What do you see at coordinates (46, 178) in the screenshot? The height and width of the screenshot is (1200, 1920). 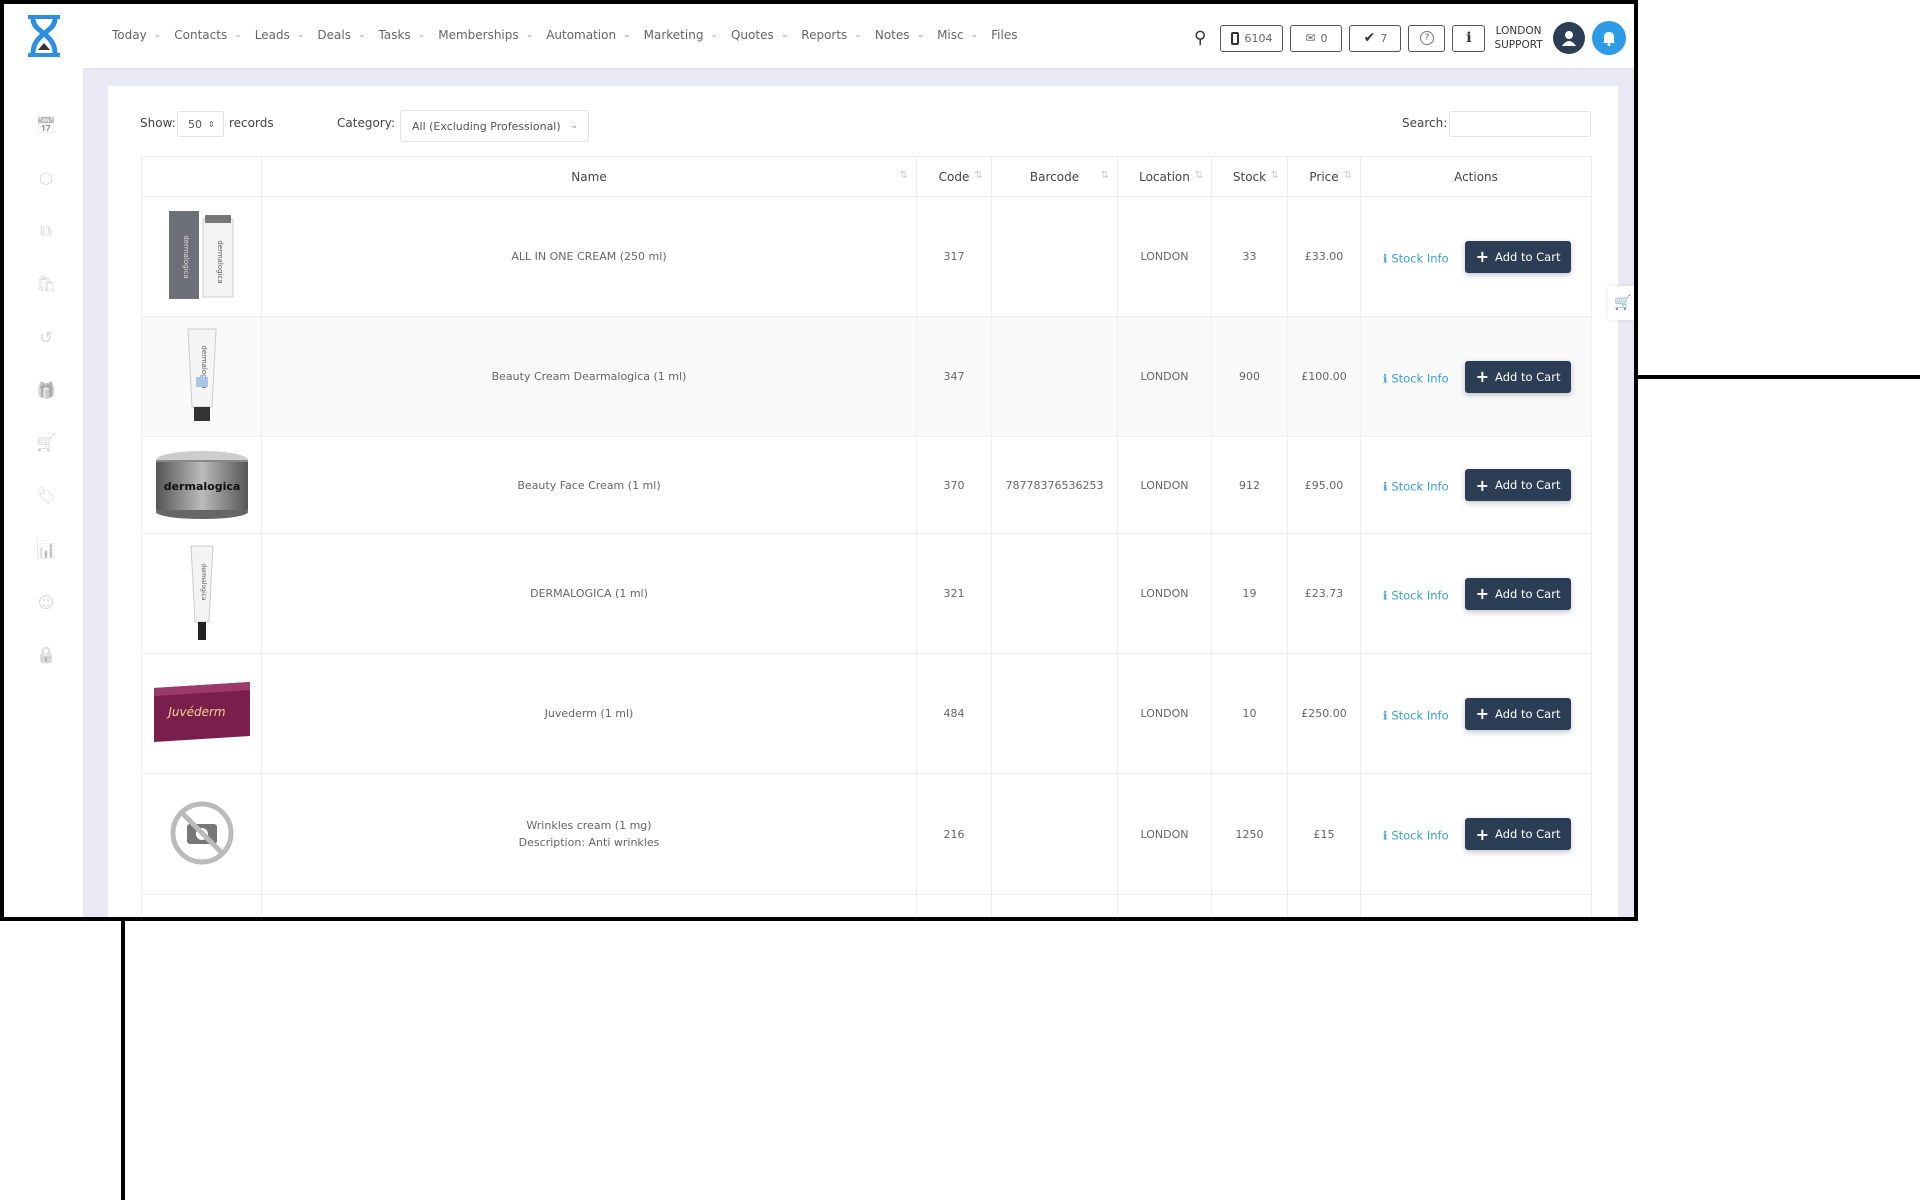 I see `box-icon: ⬡` at bounding box center [46, 178].